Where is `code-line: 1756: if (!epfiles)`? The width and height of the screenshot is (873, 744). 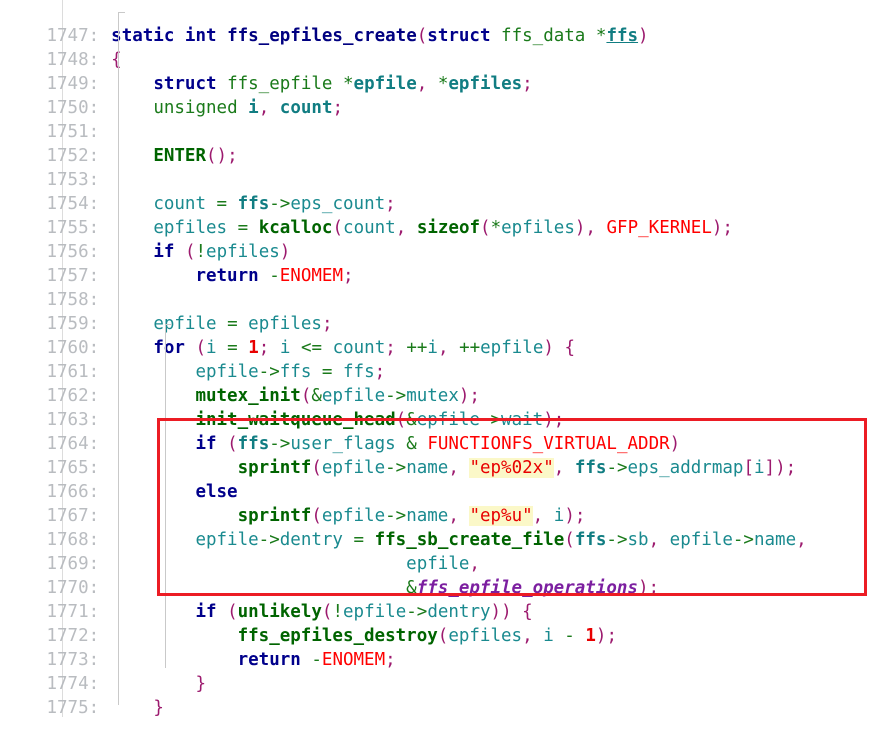 code-line: 1756: if (!epfiles) is located at coordinates (436, 239).